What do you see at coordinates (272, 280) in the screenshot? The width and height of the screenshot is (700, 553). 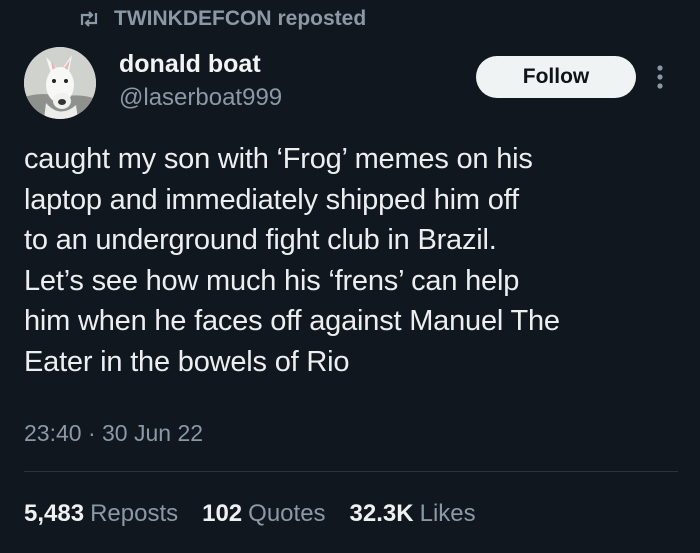 I see `post-text-line: Let’s see how much his ‘frens’ can help` at bounding box center [272, 280].